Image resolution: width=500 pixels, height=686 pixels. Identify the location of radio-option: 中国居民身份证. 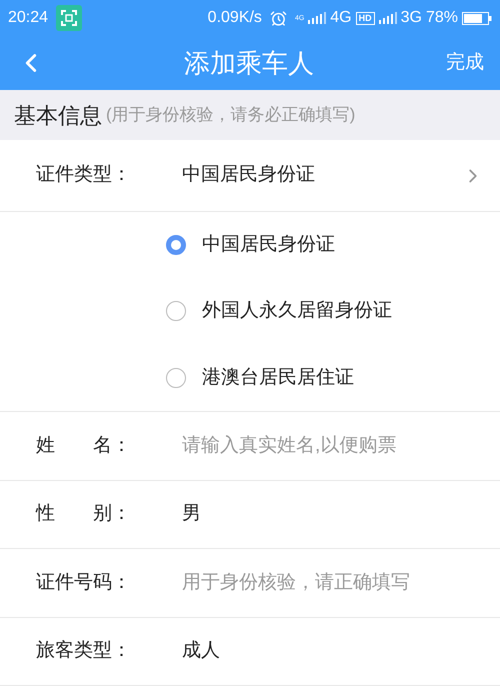
(333, 245).